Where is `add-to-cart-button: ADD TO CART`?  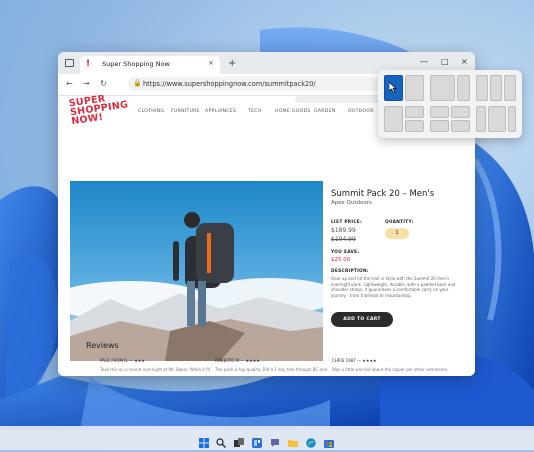 add-to-cart-button: ADD TO CART is located at coordinates (362, 319).